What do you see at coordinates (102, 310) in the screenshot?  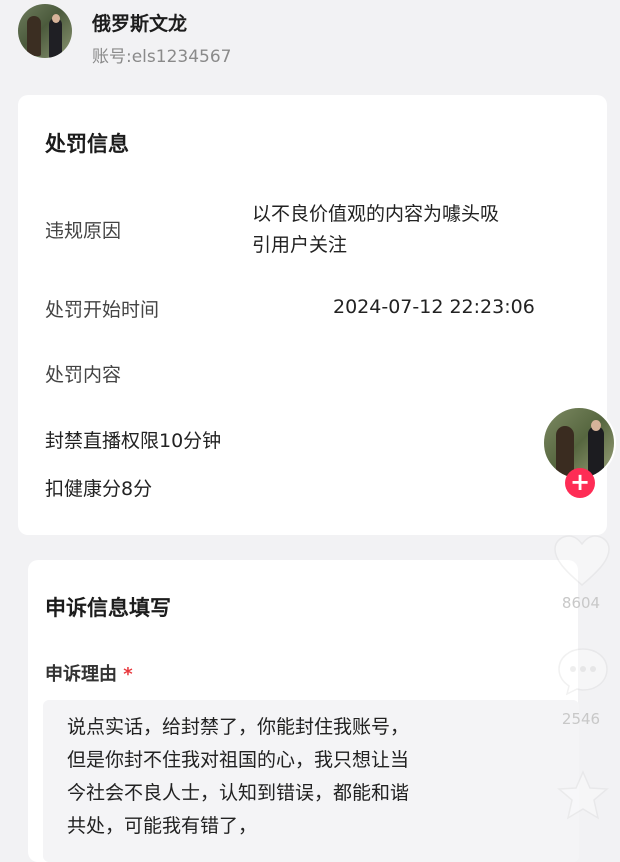 I see `start-time-label: 处罚开始时间` at bounding box center [102, 310].